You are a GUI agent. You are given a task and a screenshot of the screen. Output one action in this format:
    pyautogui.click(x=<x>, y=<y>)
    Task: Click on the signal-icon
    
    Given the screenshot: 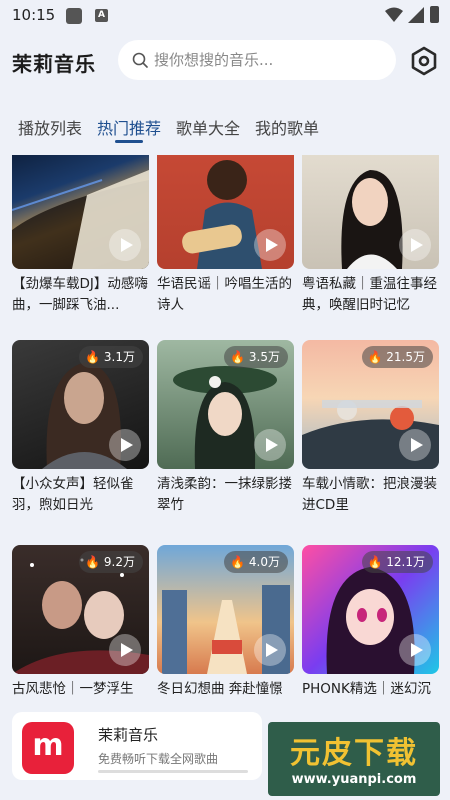 What is the action you would take?
    pyautogui.click(x=416, y=15)
    